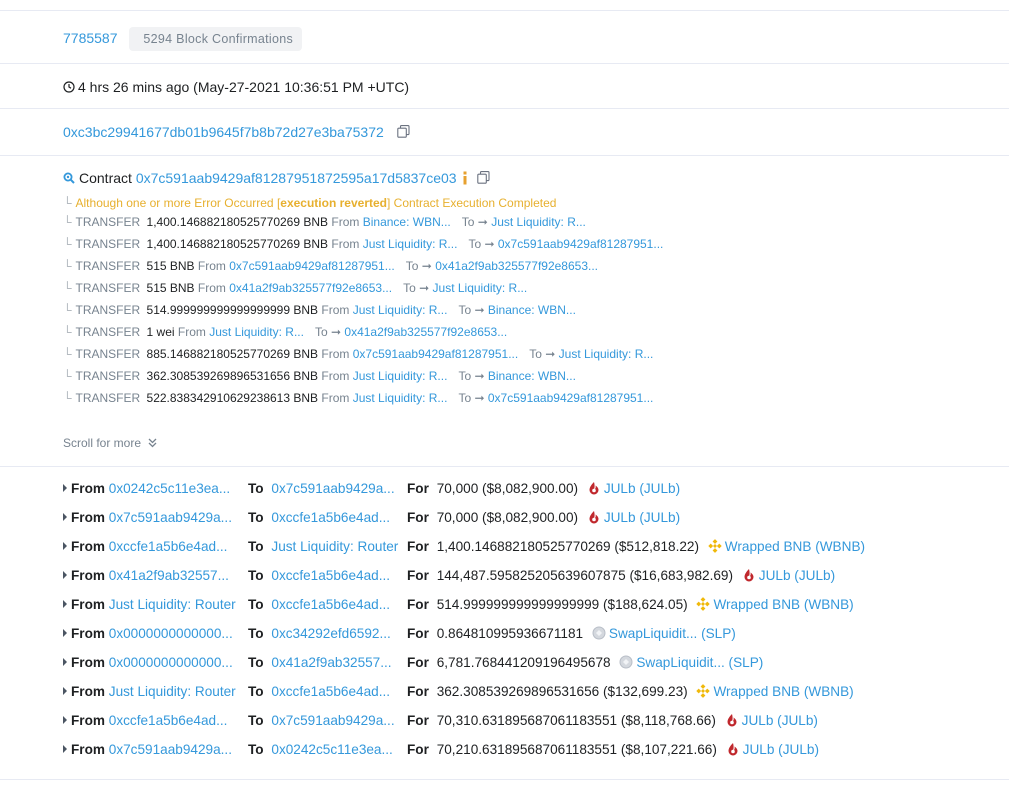 The height and width of the screenshot is (789, 1009). I want to click on scroll-for-more: Scroll for more, so click(110, 443).